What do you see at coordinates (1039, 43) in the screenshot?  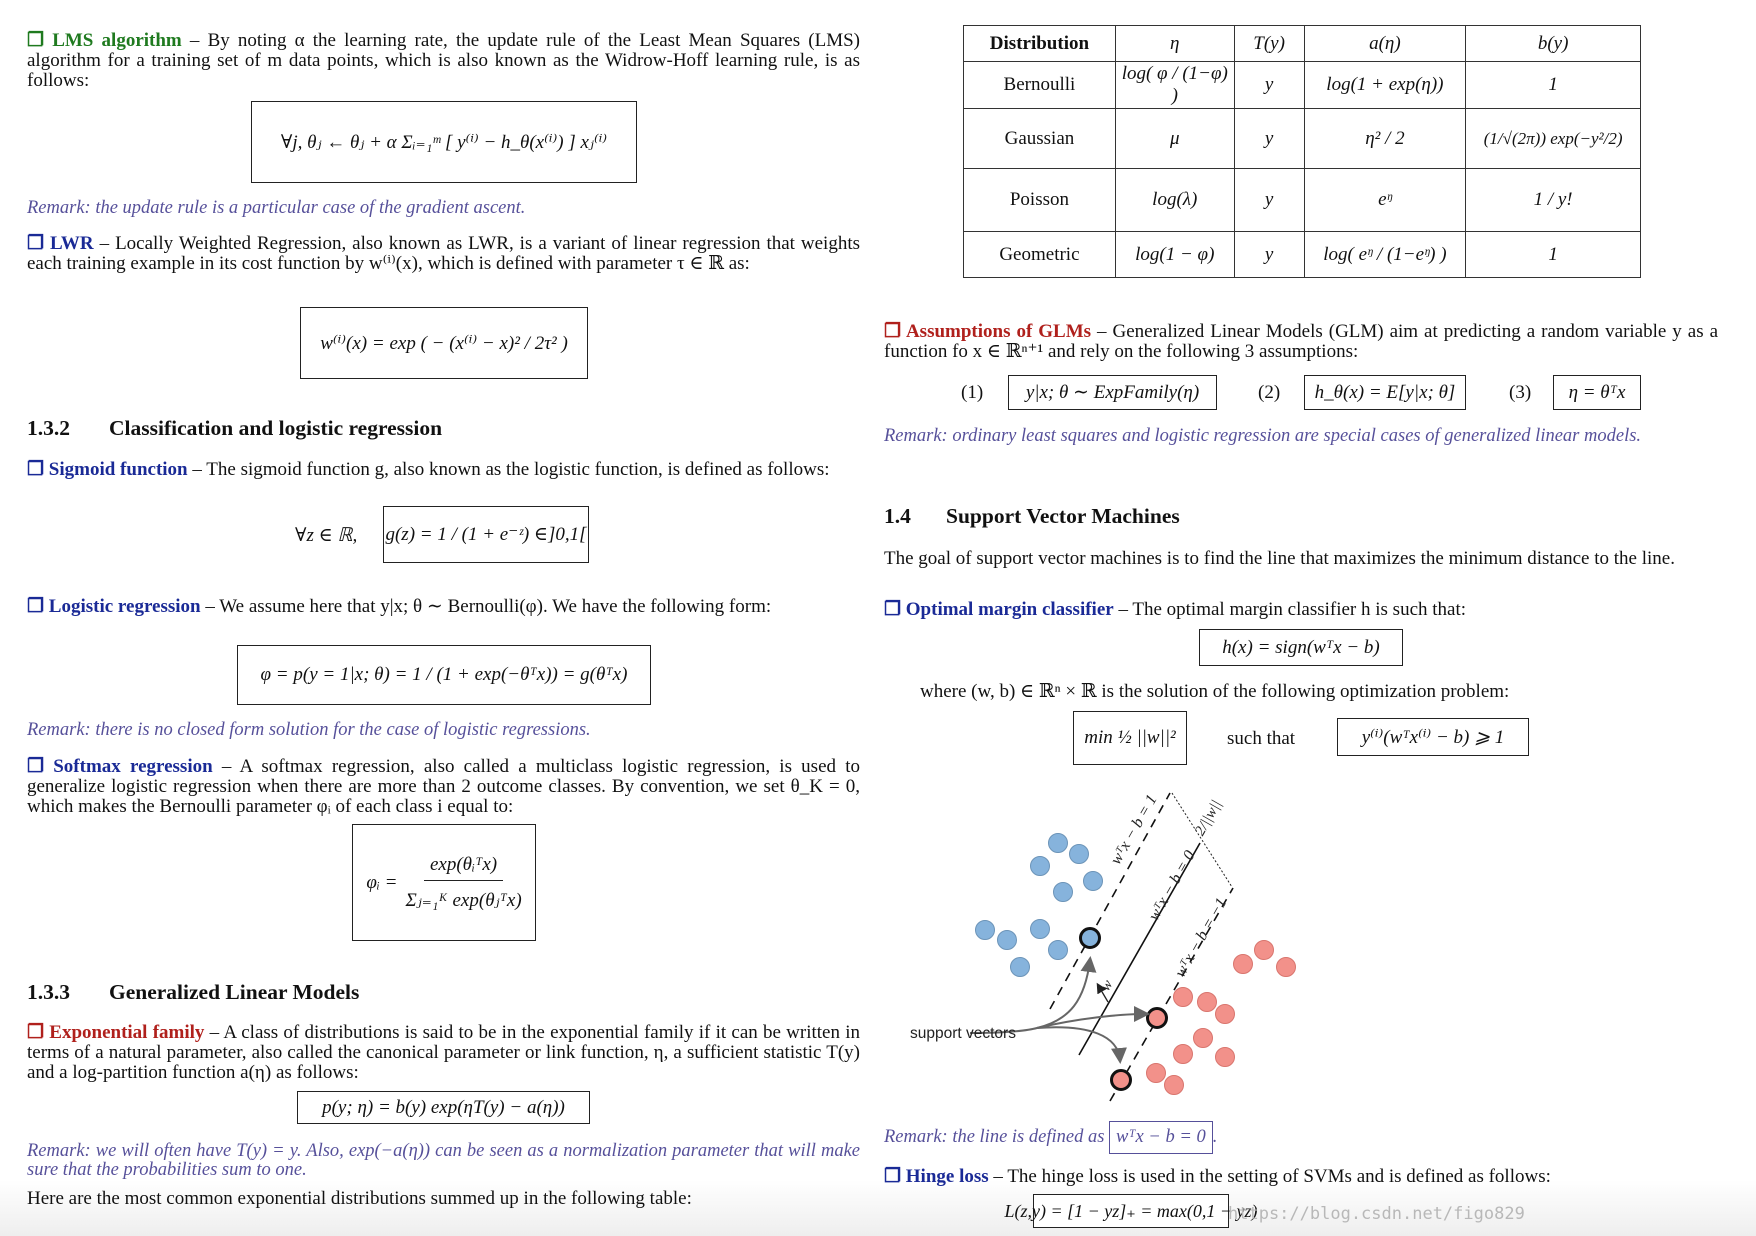 I see `table-header: Distribution` at bounding box center [1039, 43].